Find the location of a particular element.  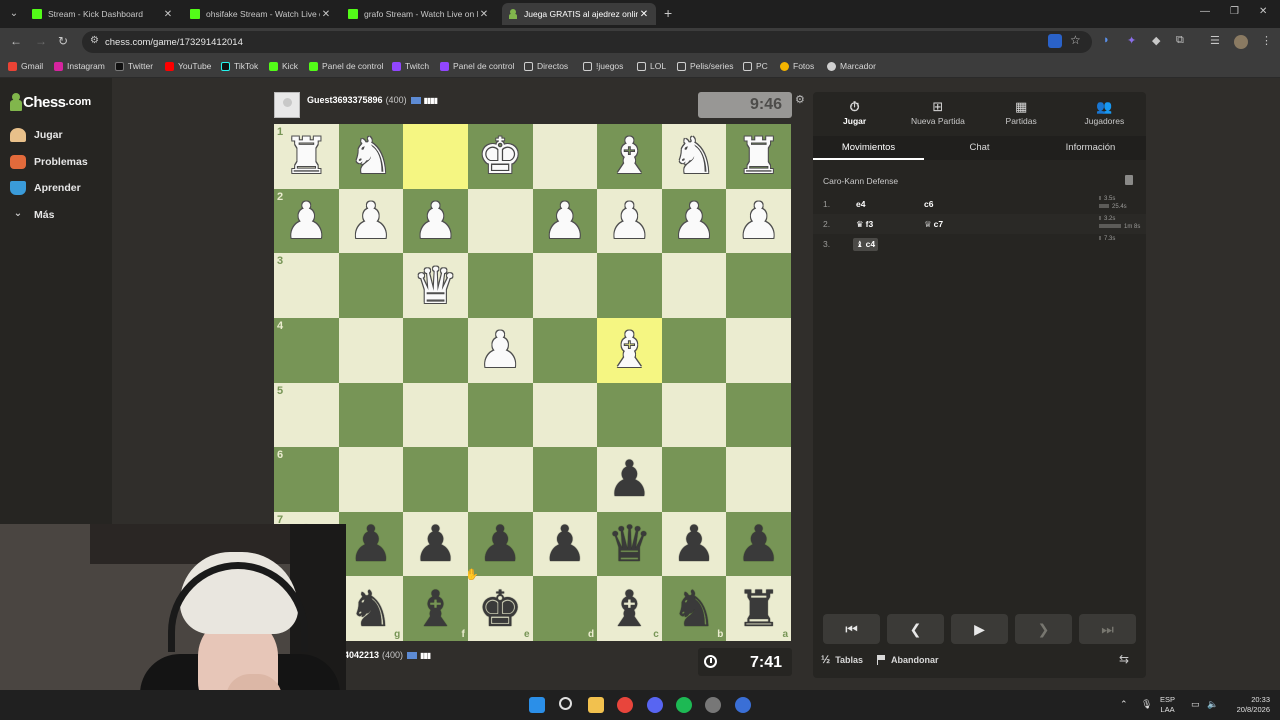

reload-icon: ↻ is located at coordinates (63, 41).